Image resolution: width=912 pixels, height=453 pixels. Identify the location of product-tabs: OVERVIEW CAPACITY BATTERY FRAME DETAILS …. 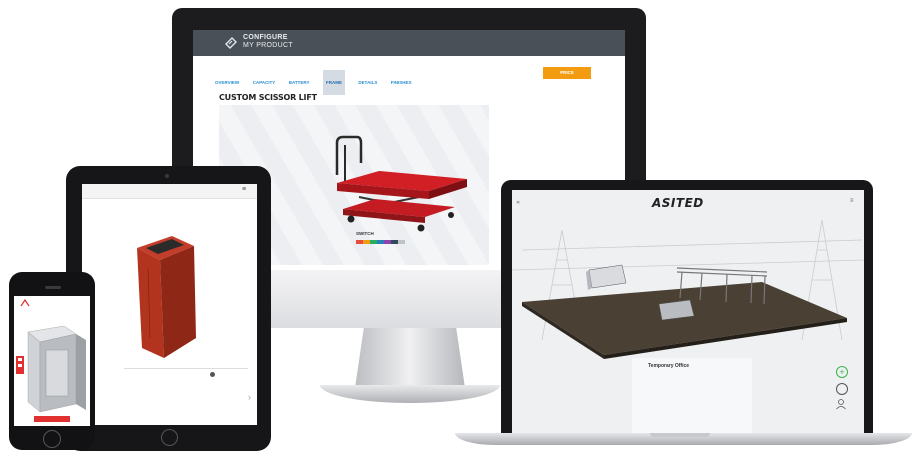
(318, 82).